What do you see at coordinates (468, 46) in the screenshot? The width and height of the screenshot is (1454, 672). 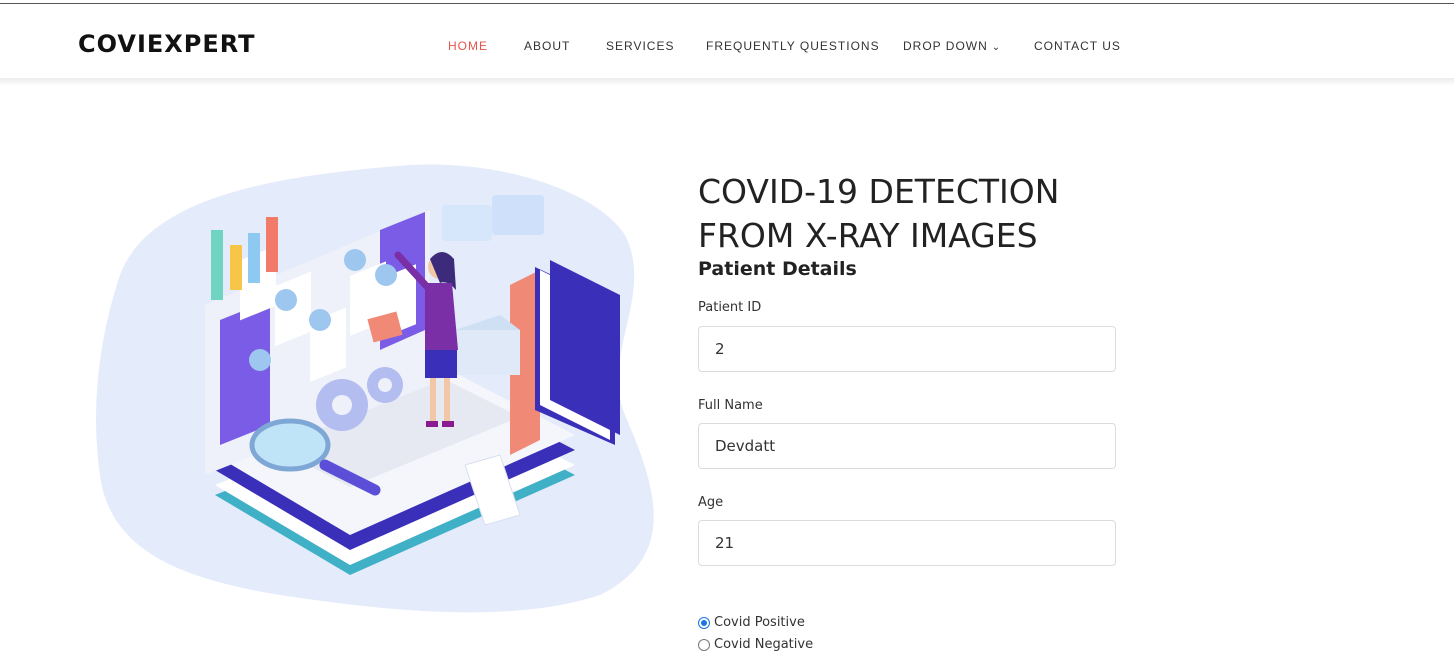 I see `nav-home: HOME` at bounding box center [468, 46].